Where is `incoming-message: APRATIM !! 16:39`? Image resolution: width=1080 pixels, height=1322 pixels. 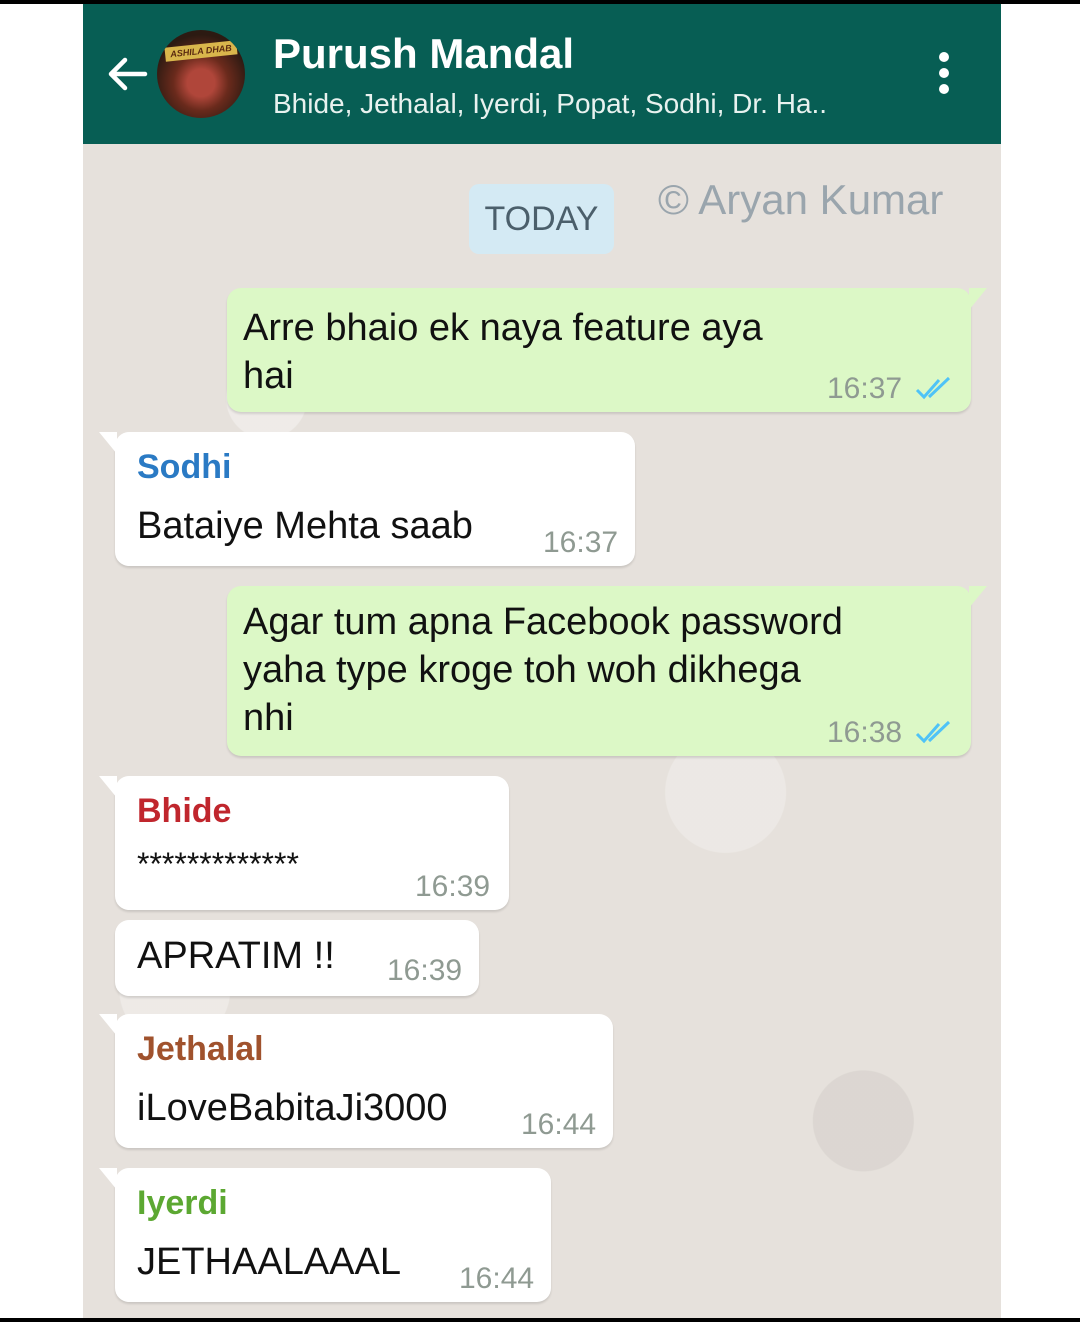 incoming-message: APRATIM !! 16:39 is located at coordinates (297, 958).